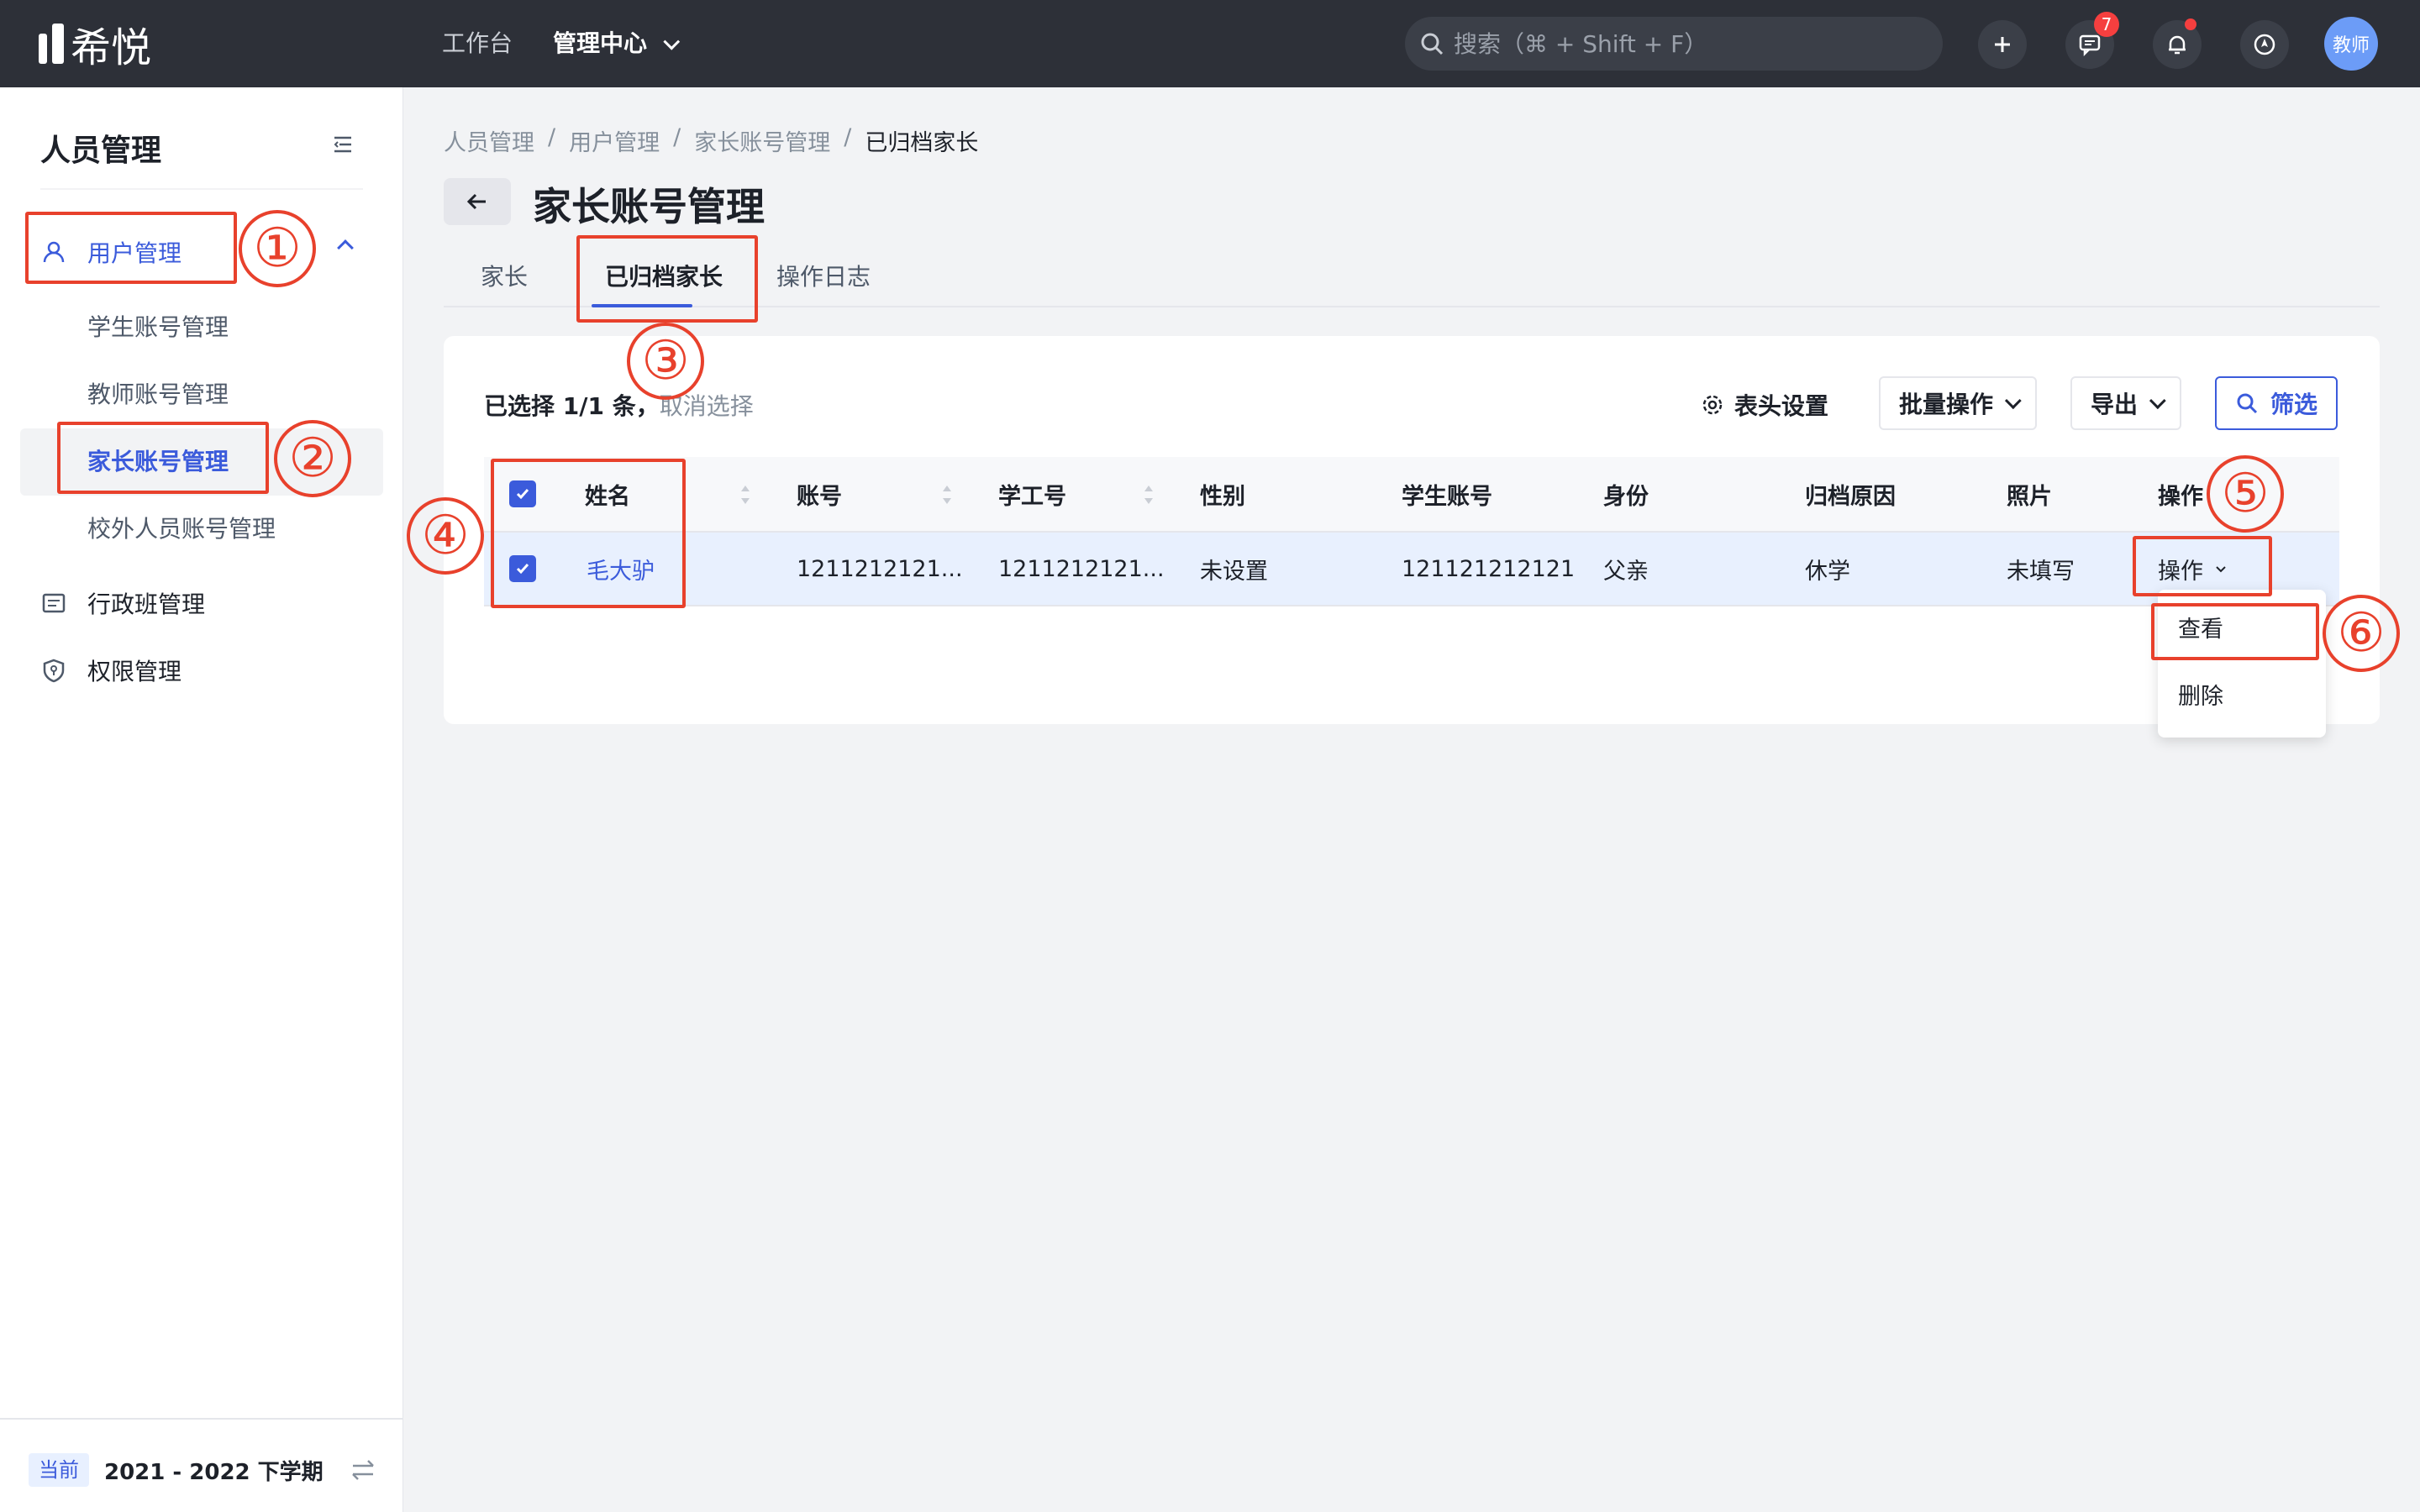 The height and width of the screenshot is (1512, 2420). What do you see at coordinates (572, 406) in the screenshot?
I see `selection-count: 已选择 1/1 条，` at bounding box center [572, 406].